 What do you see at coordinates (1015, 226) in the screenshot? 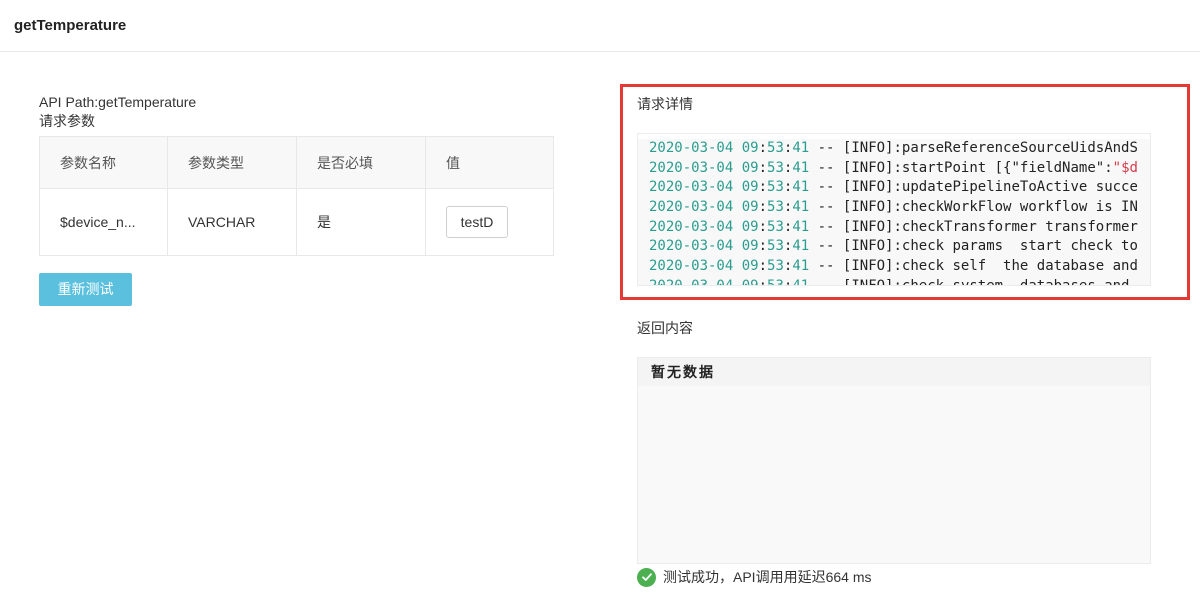
I see `log-line-message: :checkTransformer transformer` at bounding box center [1015, 226].